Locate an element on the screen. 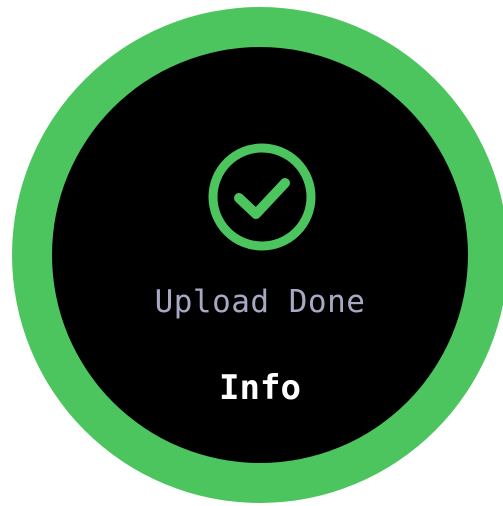 This screenshot has height=506, width=503. check-circle-icon is located at coordinates (262, 197).